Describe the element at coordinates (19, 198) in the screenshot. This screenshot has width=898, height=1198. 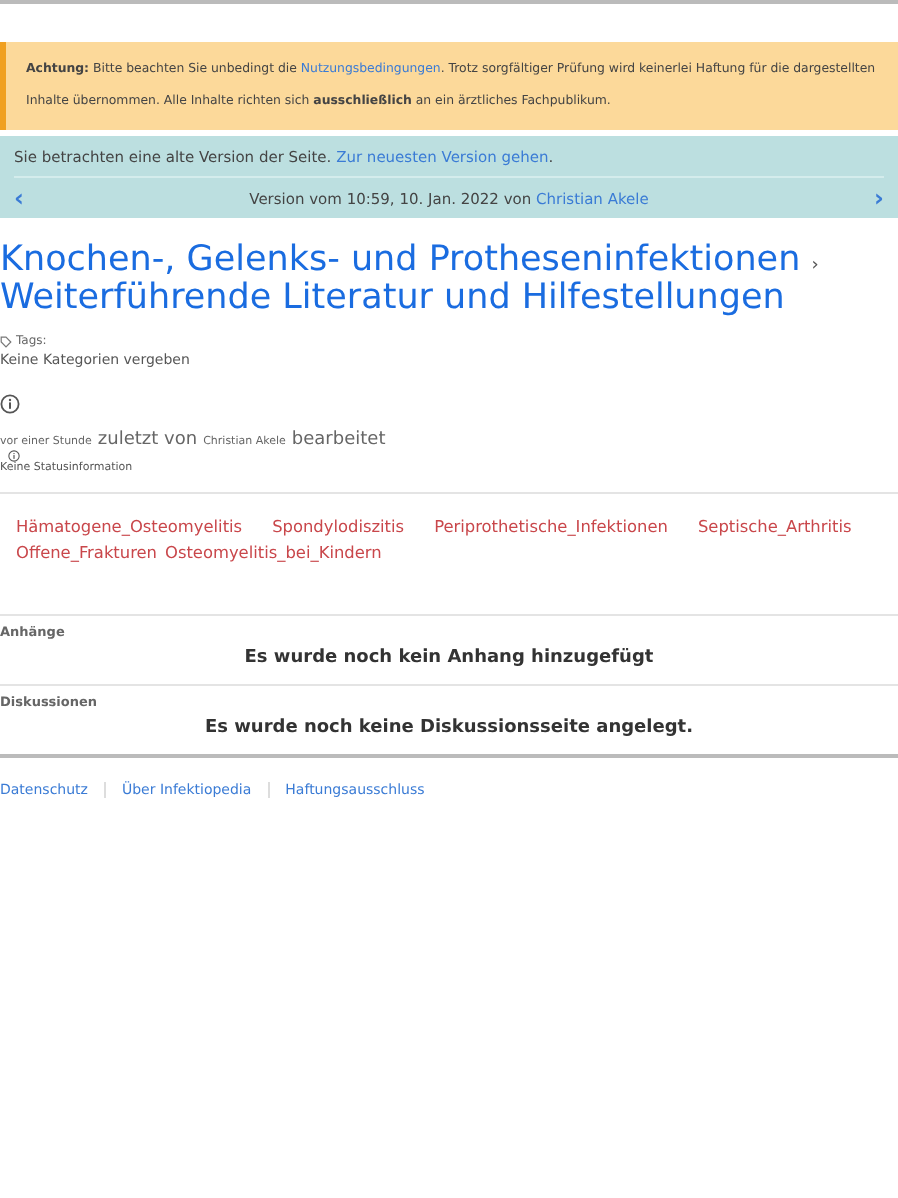
I see `previous-version-link: ‹` at that location.